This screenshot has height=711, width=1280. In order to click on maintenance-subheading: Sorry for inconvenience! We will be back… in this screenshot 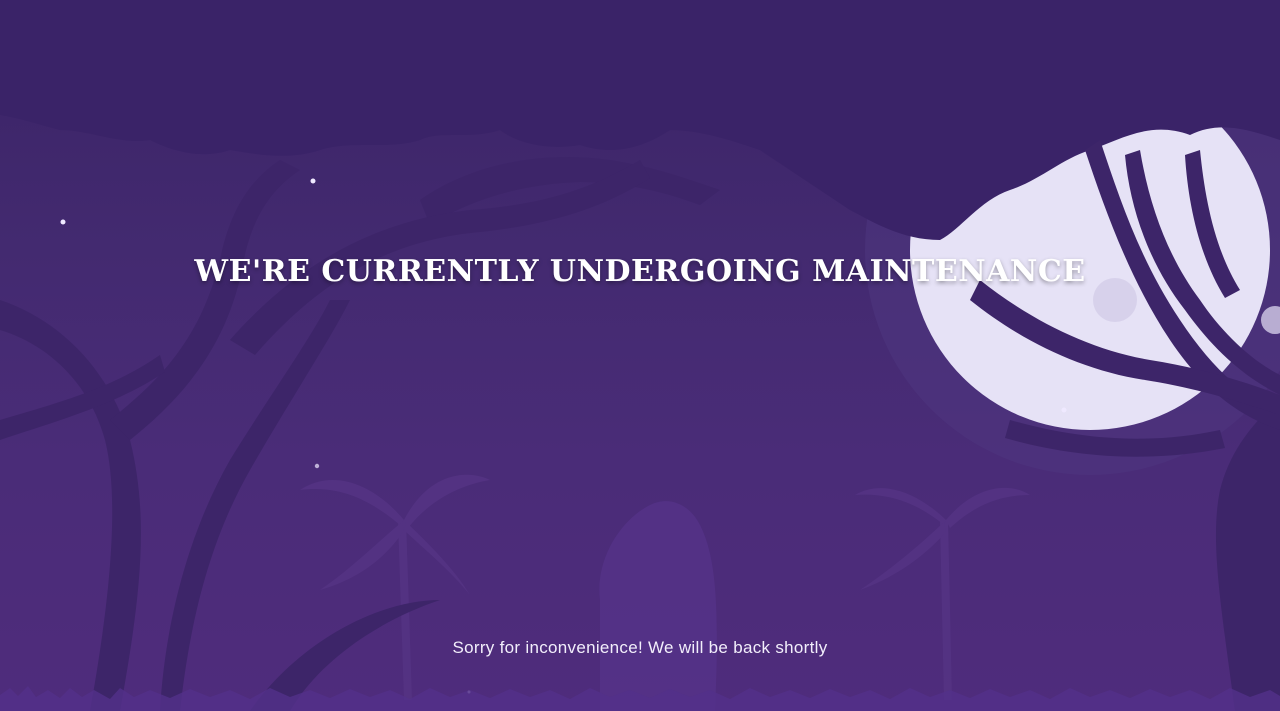, I will do `click(640, 647)`.